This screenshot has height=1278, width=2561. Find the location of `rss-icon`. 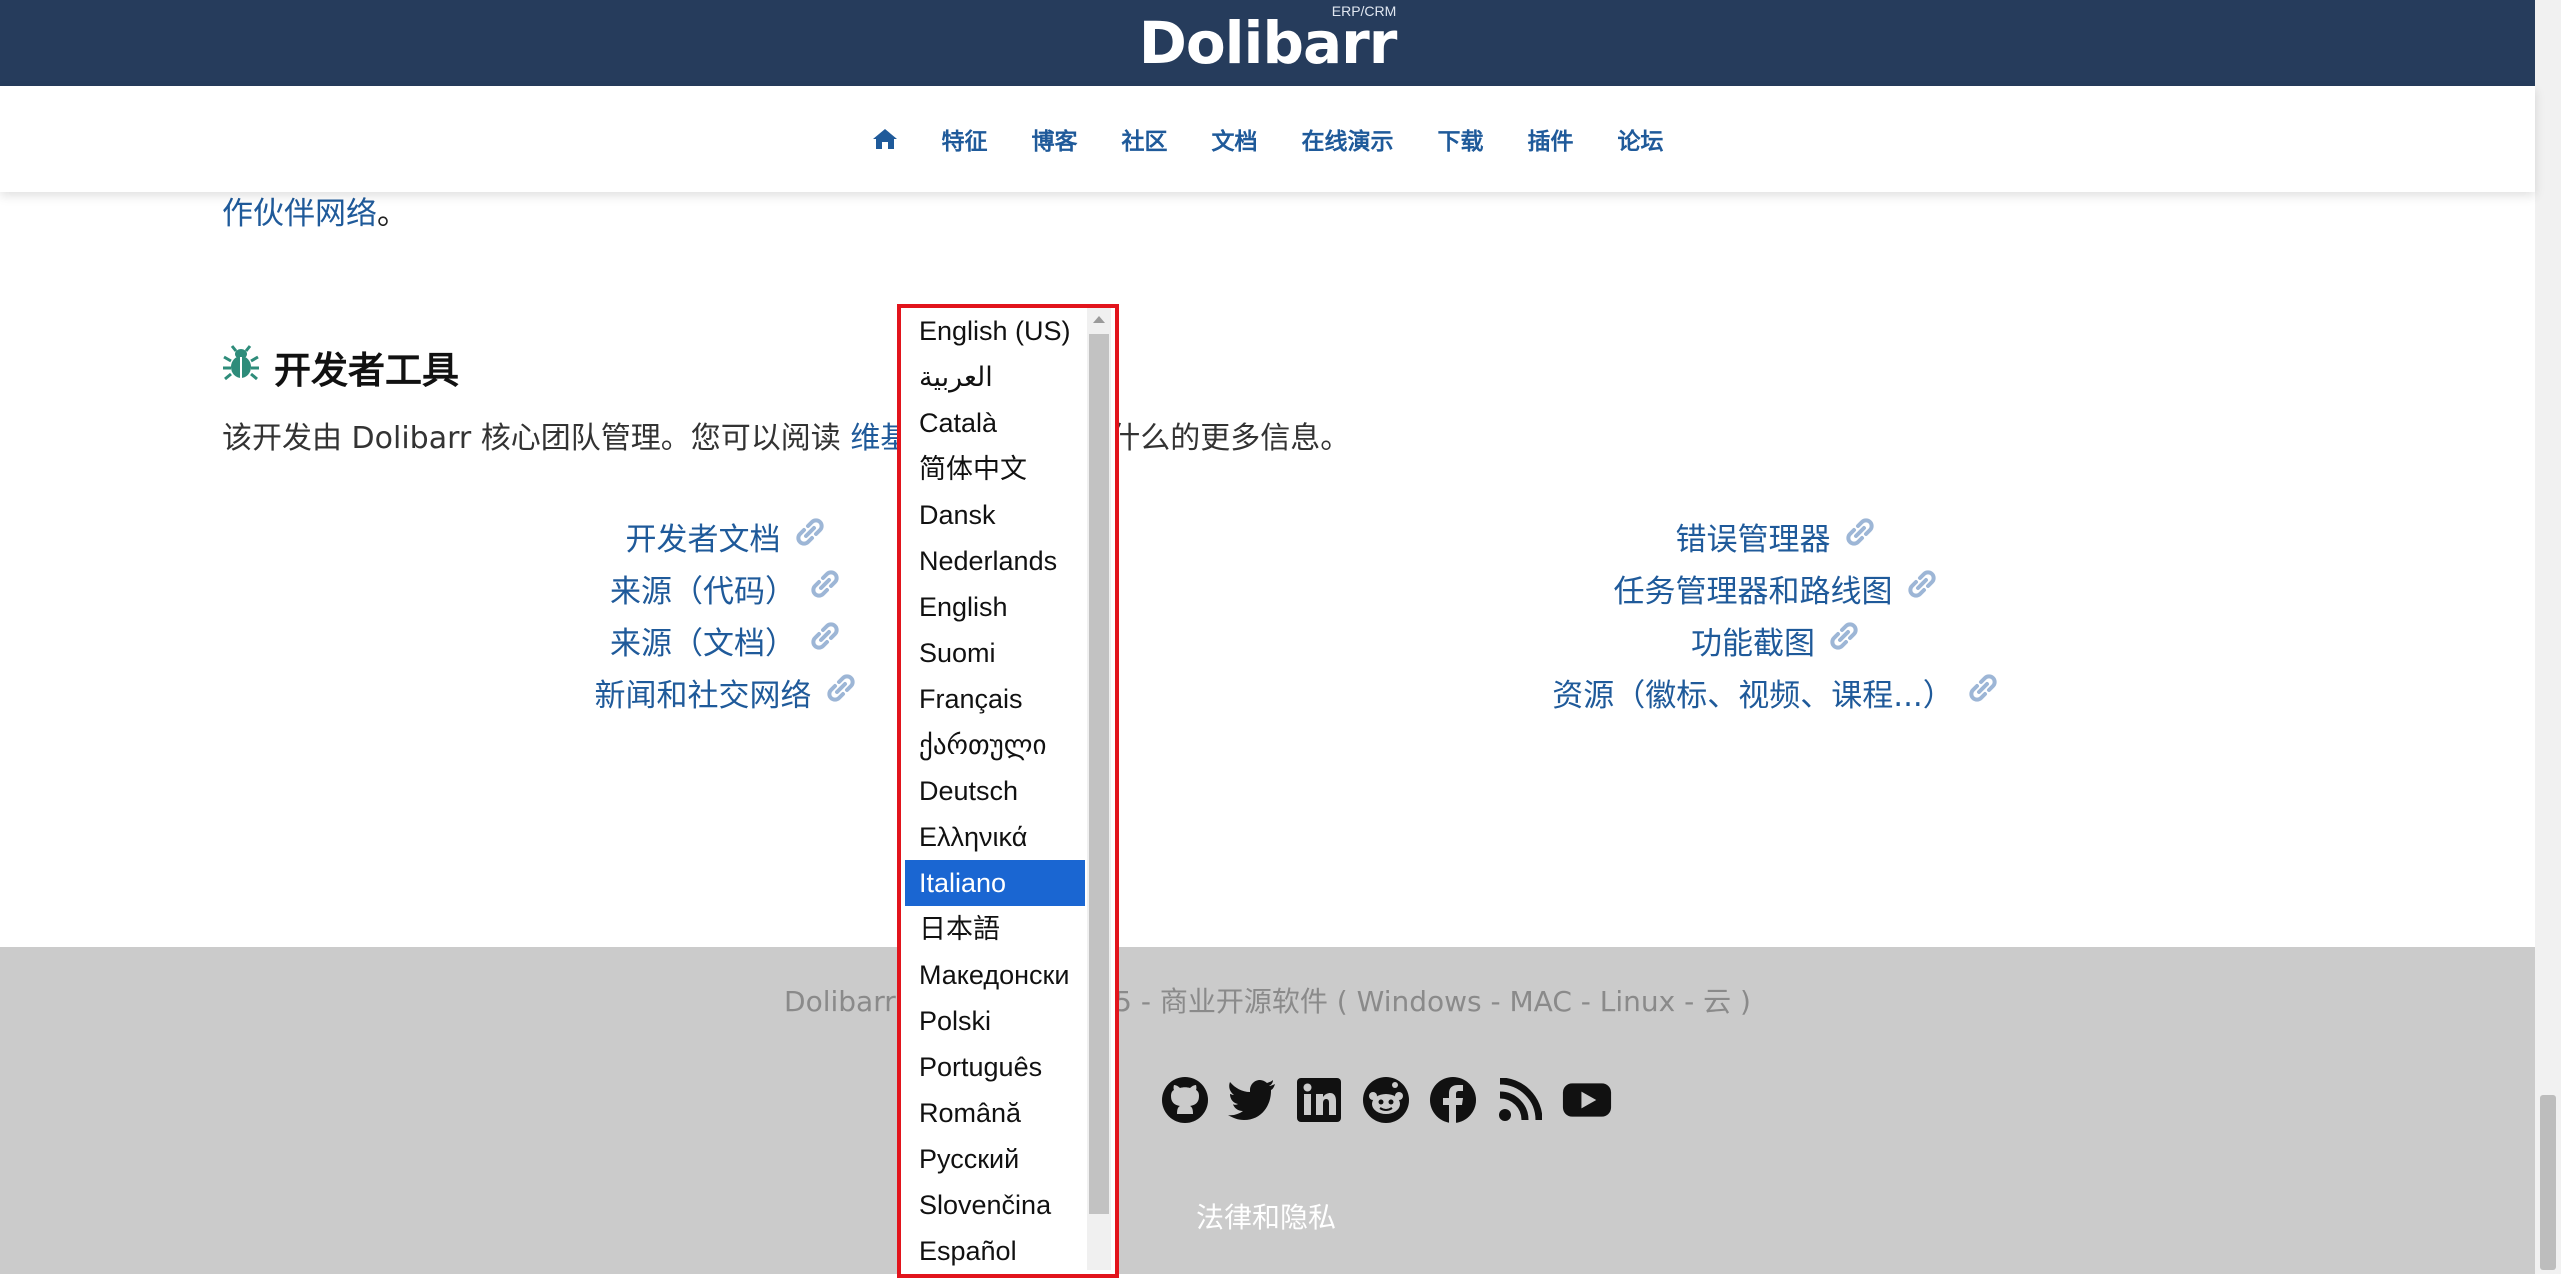

rss-icon is located at coordinates (1520, 1100).